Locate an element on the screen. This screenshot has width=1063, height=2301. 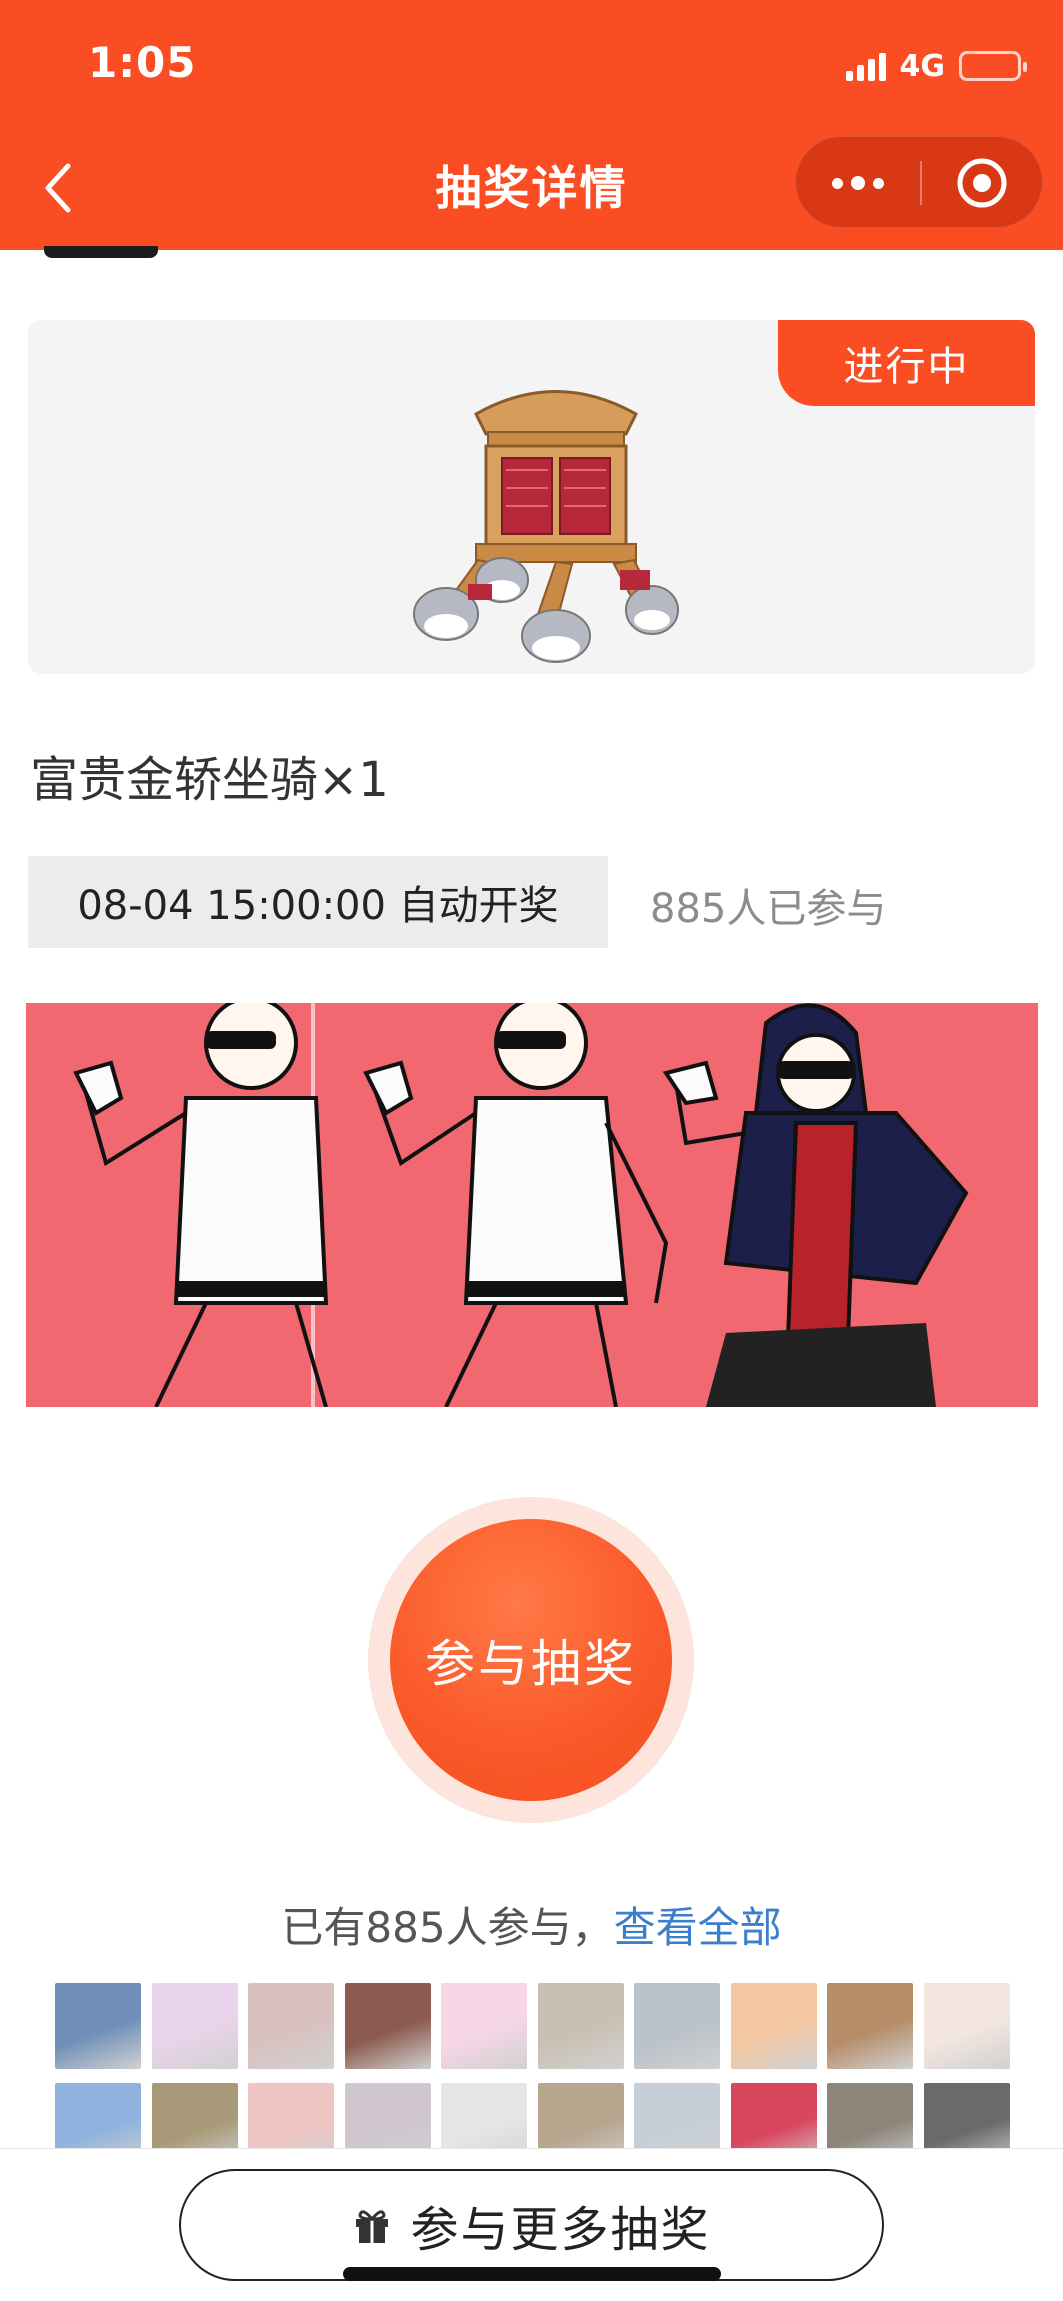
home-indicator is located at coordinates (532, 2274).